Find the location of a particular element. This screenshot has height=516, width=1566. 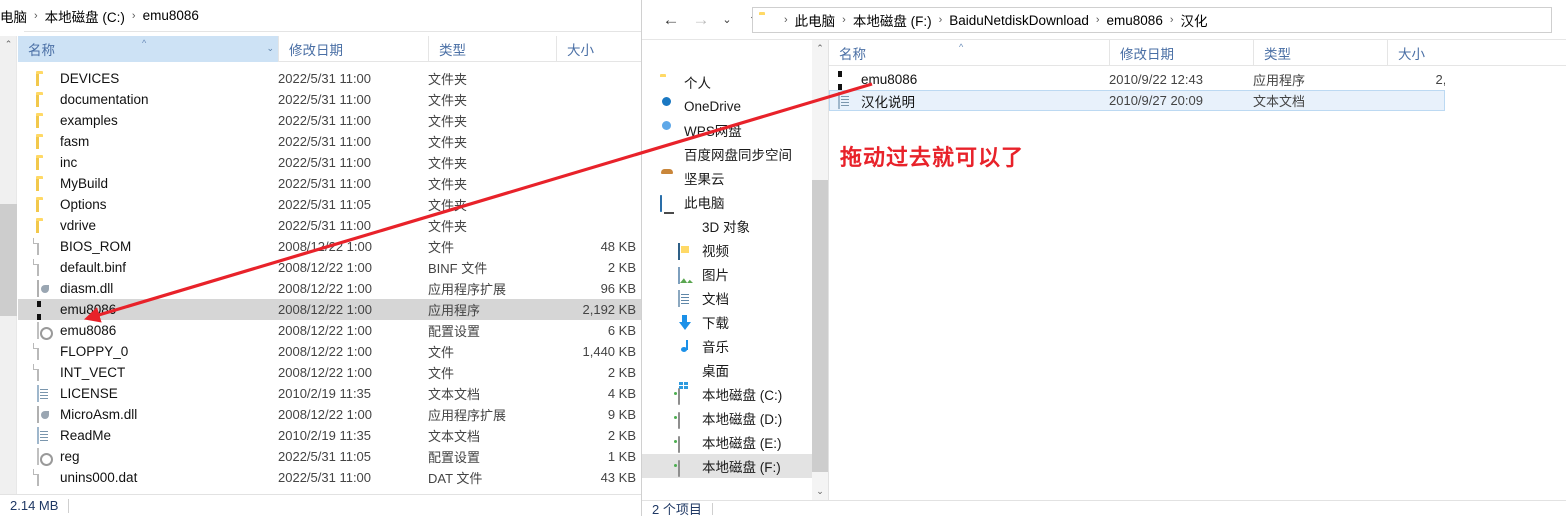

left-status-bar: 2.14 MB is located at coordinates (320, 505).